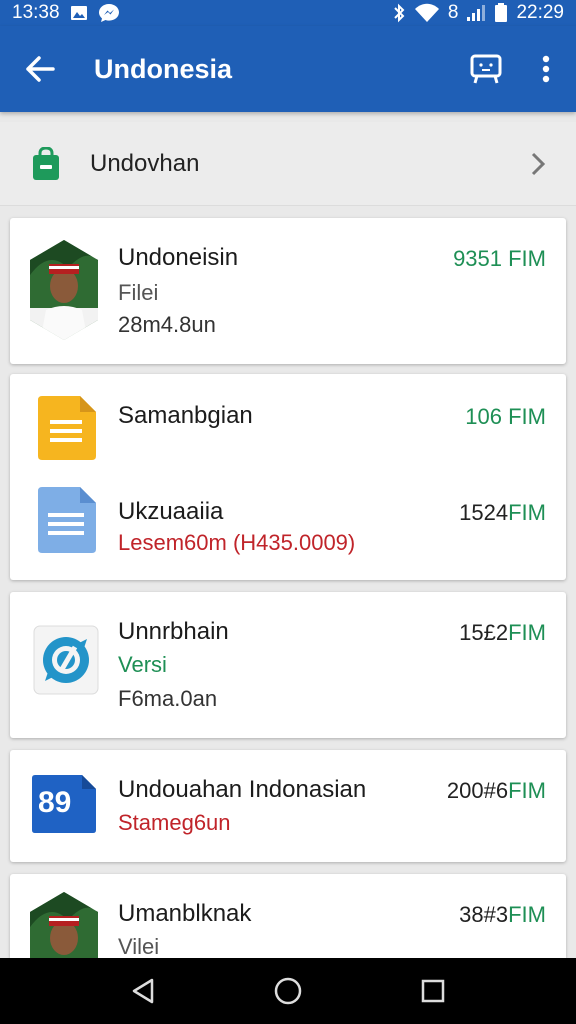 The height and width of the screenshot is (1024, 576). I want to click on item-subtitle: Stameg6un, so click(174, 822).